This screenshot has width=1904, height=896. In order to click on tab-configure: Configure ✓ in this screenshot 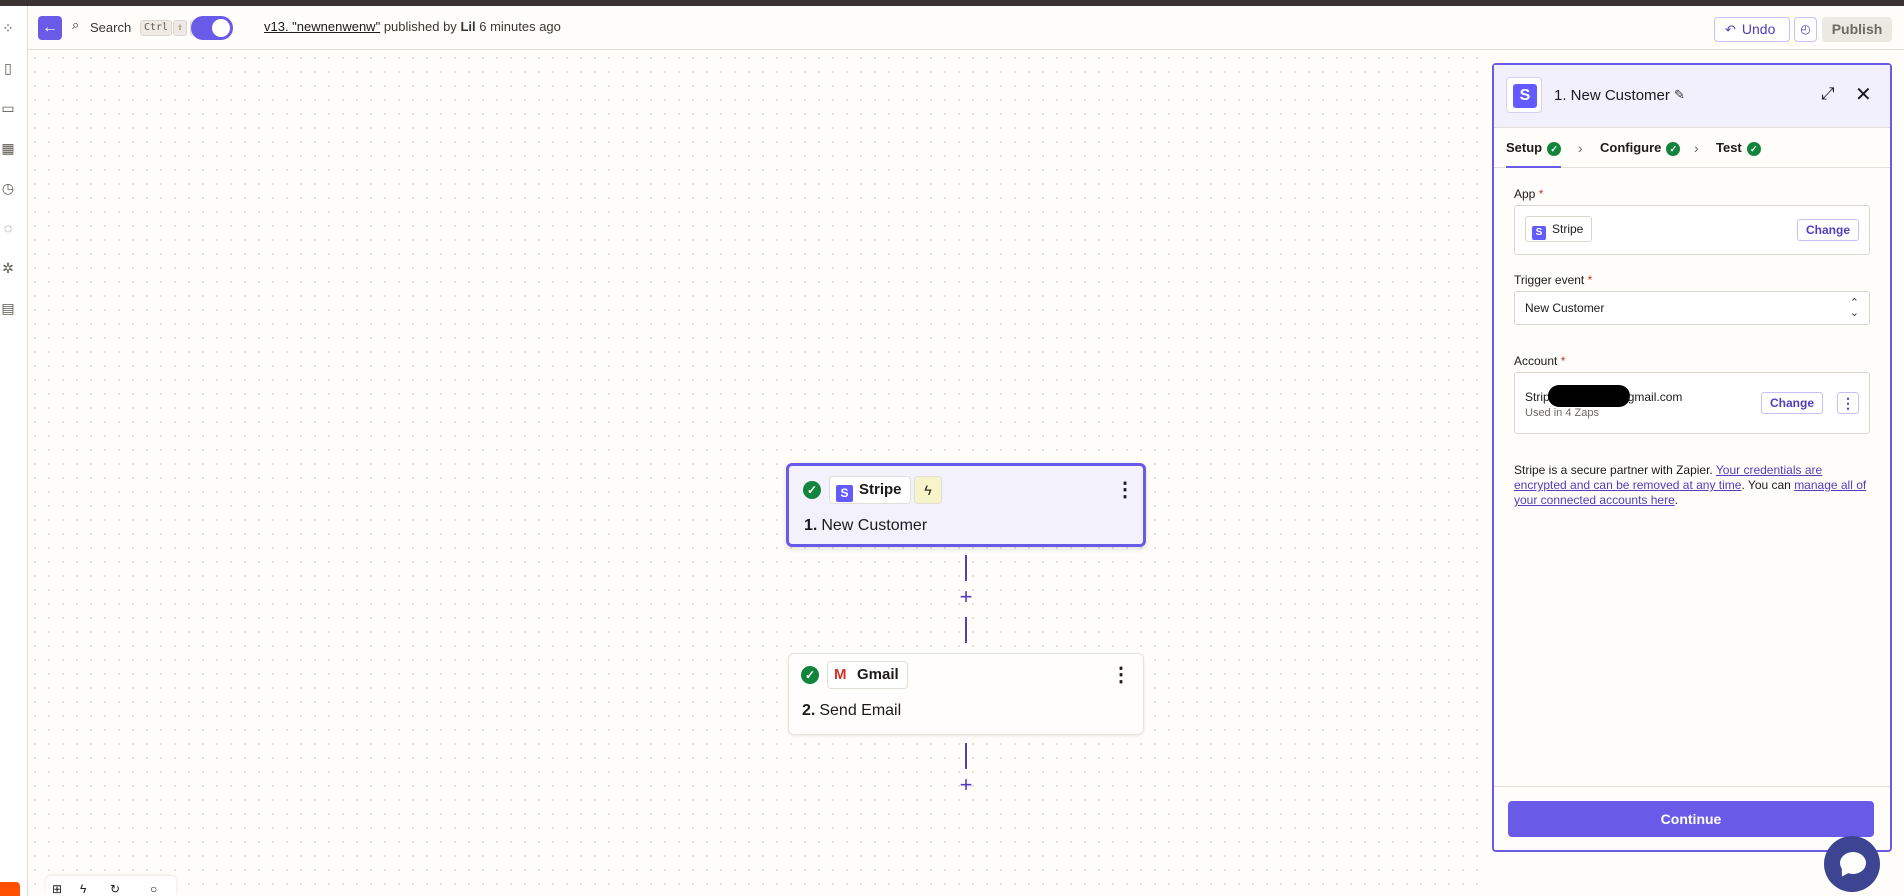, I will do `click(1640, 148)`.